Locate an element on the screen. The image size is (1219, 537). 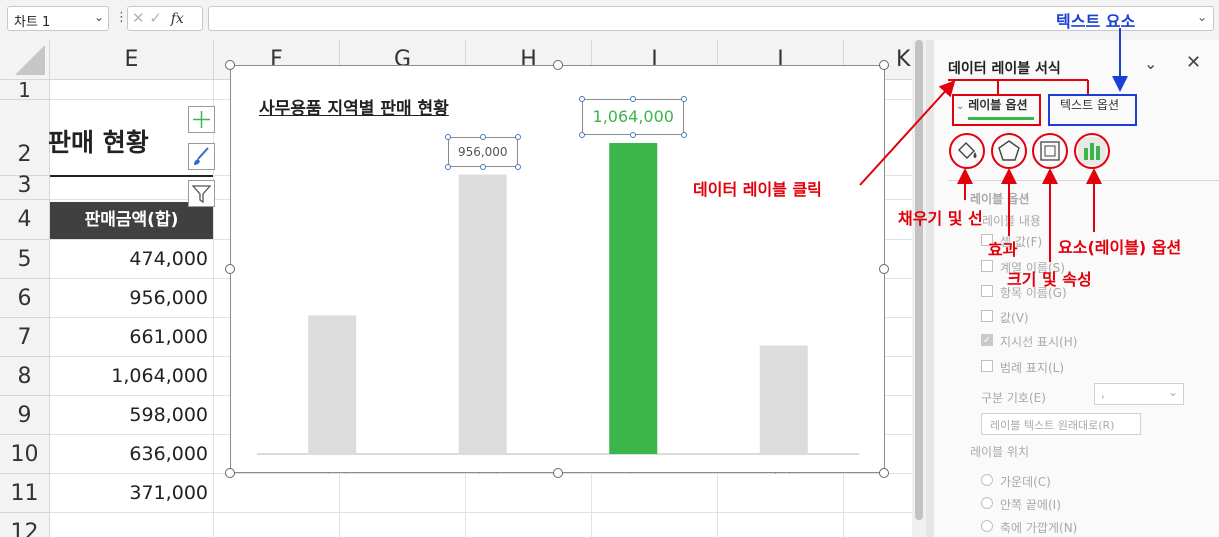
annotation-arrow-click is located at coordinates (907, 133).